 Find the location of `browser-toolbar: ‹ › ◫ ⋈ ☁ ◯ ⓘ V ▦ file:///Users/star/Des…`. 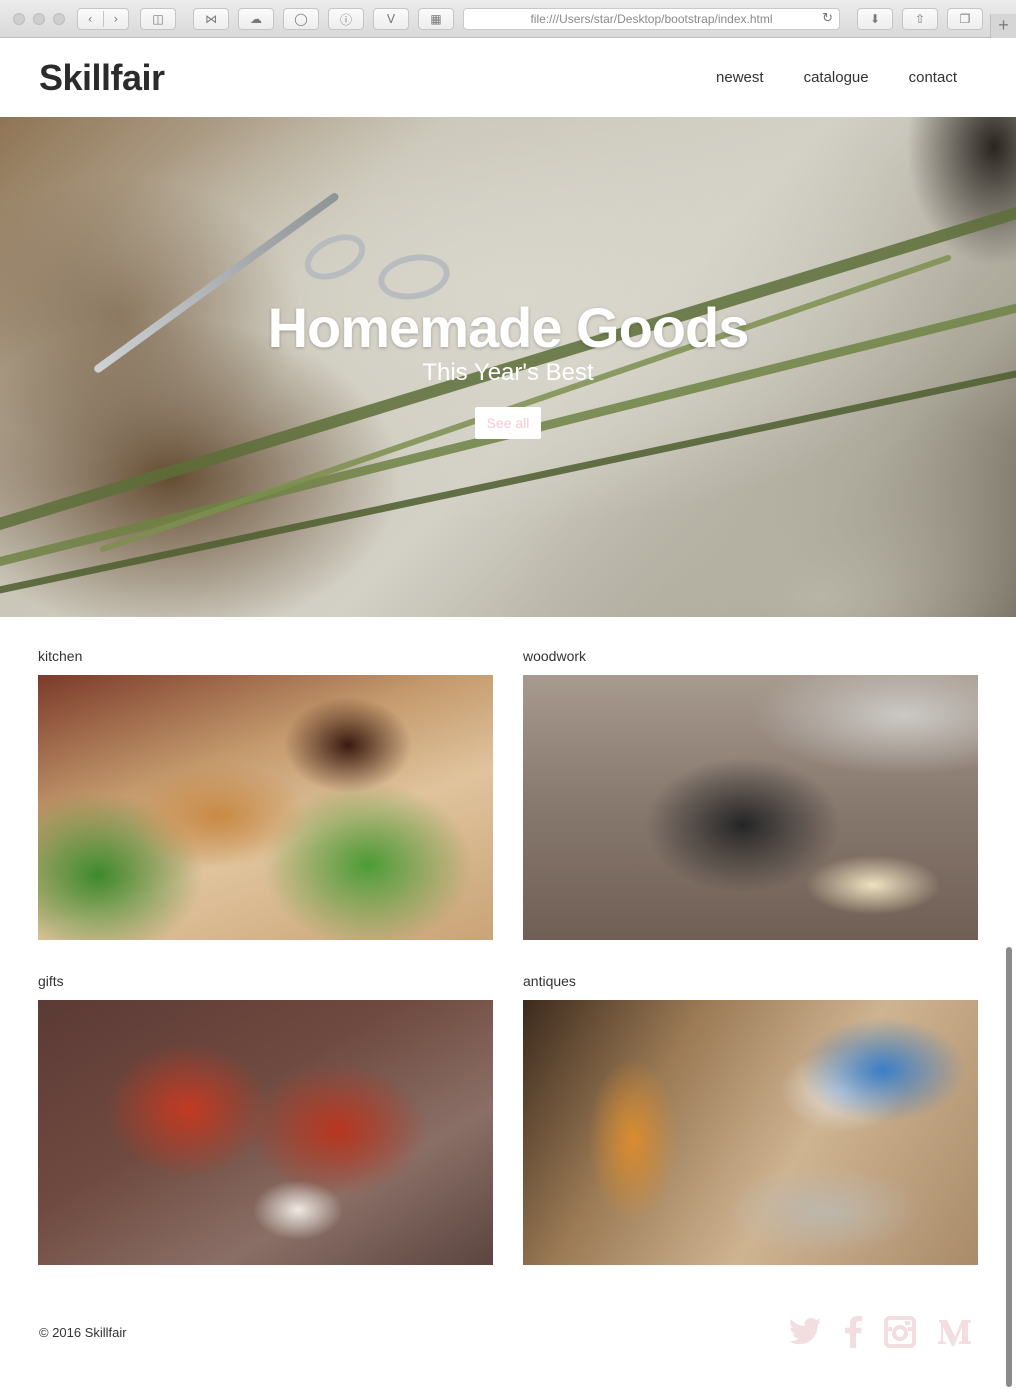

browser-toolbar: ‹ › ◫ ⋈ ☁ ◯ ⓘ V ▦ file:///Users/star/Des… is located at coordinates (508, 19).